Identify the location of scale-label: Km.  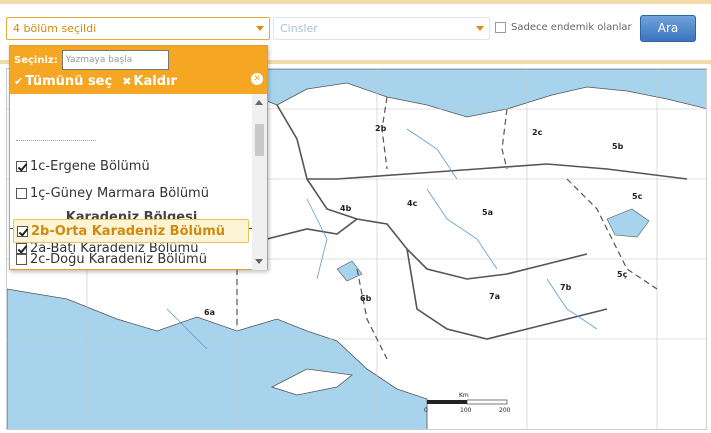
(464, 395).